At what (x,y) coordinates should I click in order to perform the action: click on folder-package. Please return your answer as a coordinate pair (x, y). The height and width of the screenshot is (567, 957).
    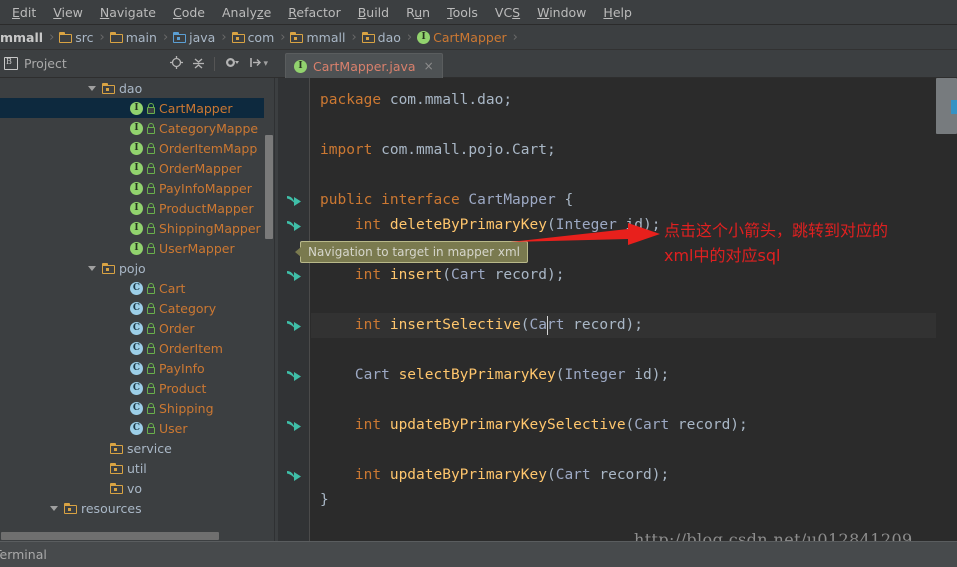
    Looking at the image, I should click on (116, 448).